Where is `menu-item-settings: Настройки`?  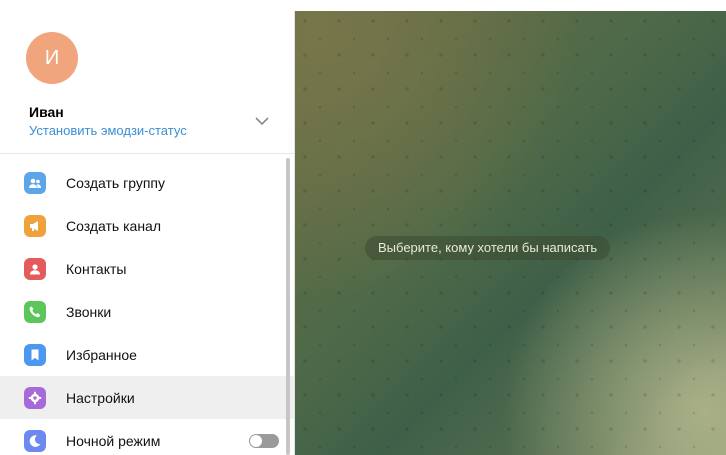 menu-item-settings: Настройки is located at coordinates (147, 397).